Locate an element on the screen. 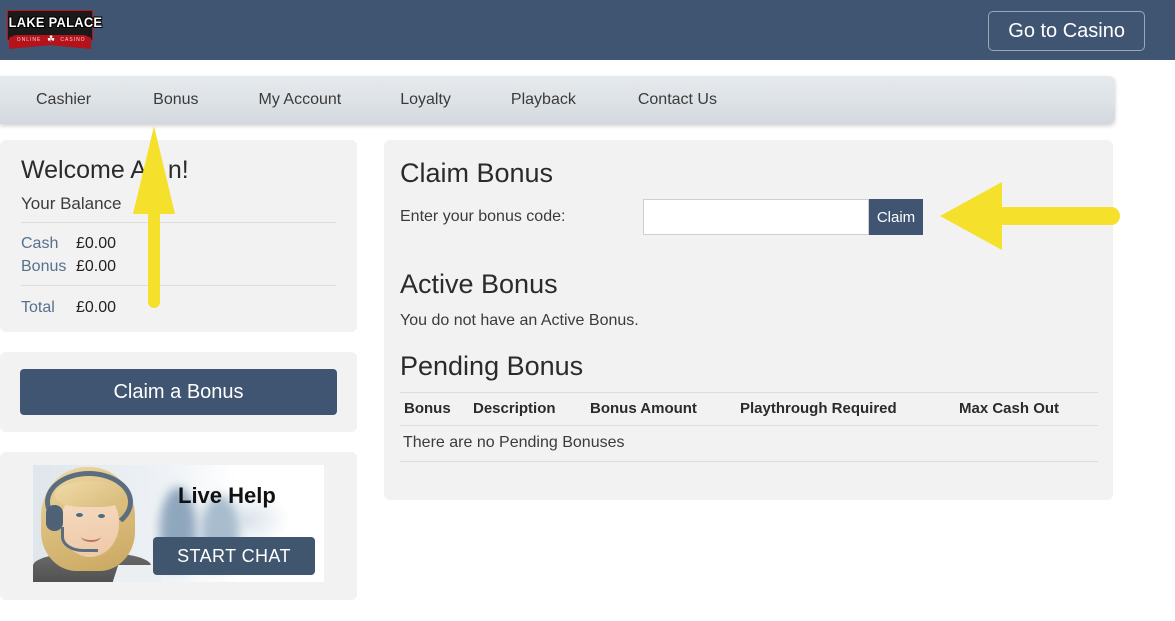 The width and height of the screenshot is (1175, 621). logo-title: LAKE PALACE is located at coordinates (55, 22).